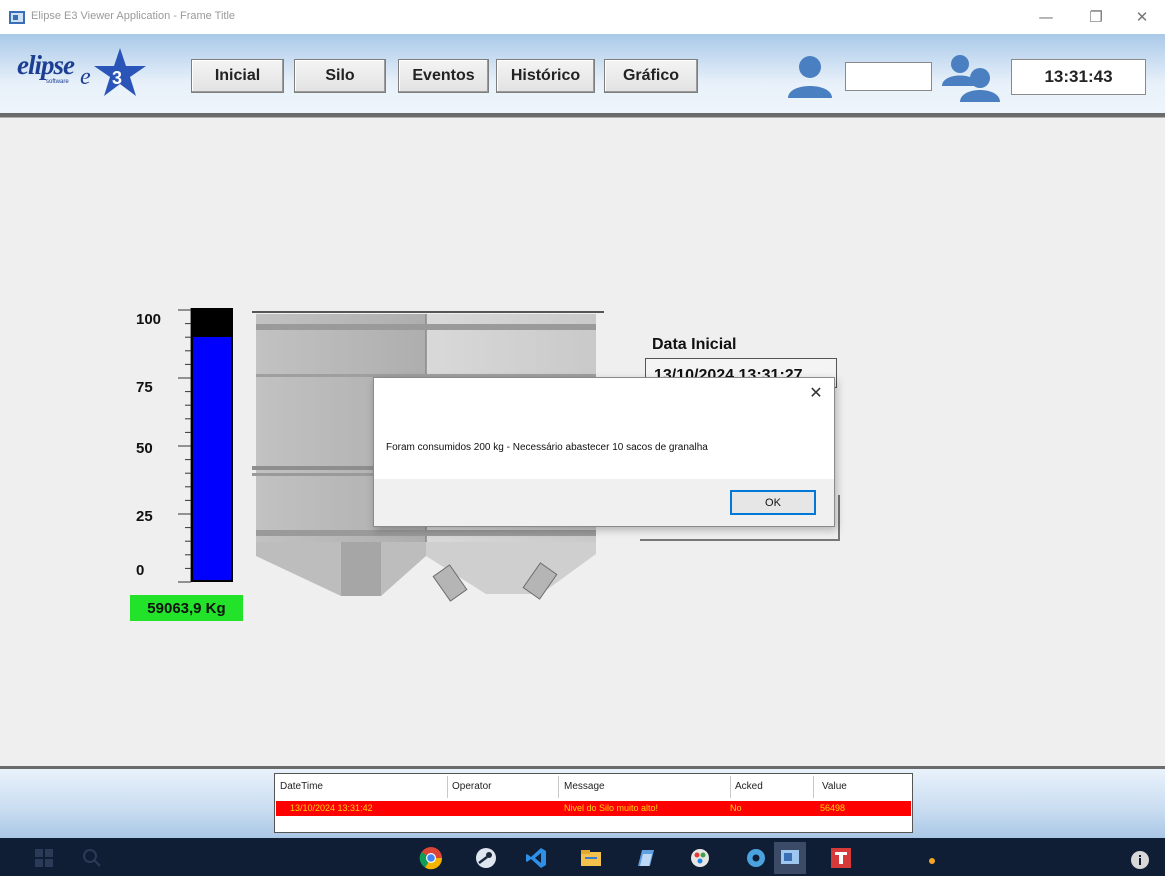 Image resolution: width=1165 pixels, height=876 pixels. Describe the element at coordinates (57, 82) in the screenshot. I see `elipse-logo-subtext: software` at that location.